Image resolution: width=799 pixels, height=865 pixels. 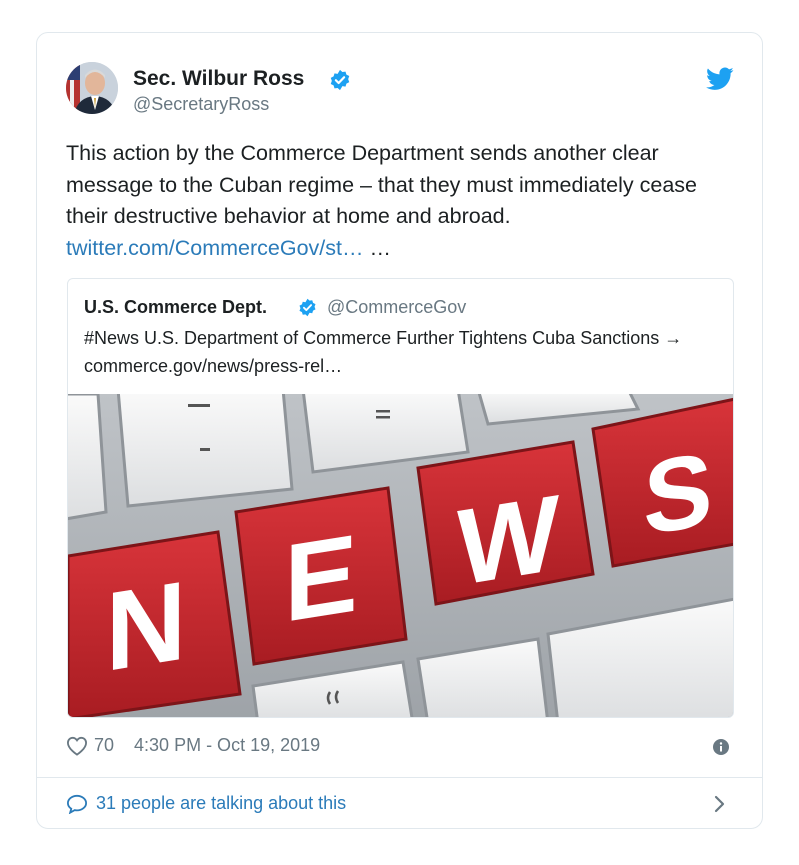 I want to click on key-letter-w: W, so click(x=508, y=541).